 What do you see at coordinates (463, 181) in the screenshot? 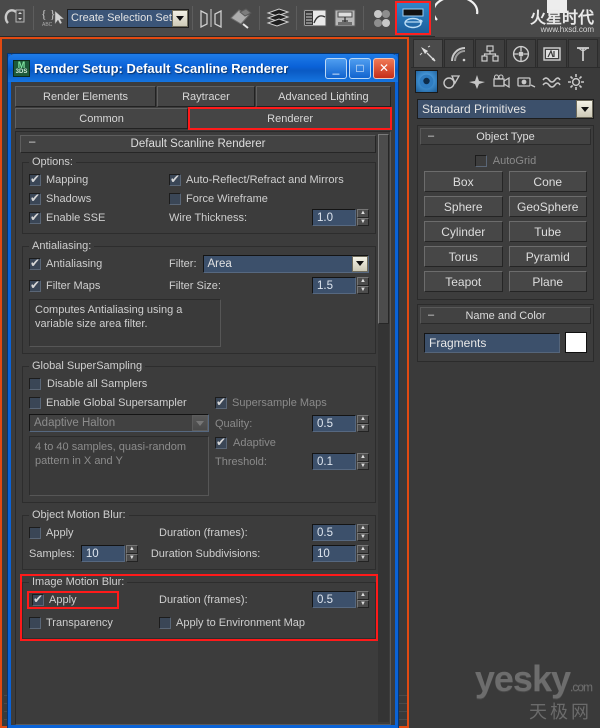
I see `box-button: Box` at bounding box center [463, 181].